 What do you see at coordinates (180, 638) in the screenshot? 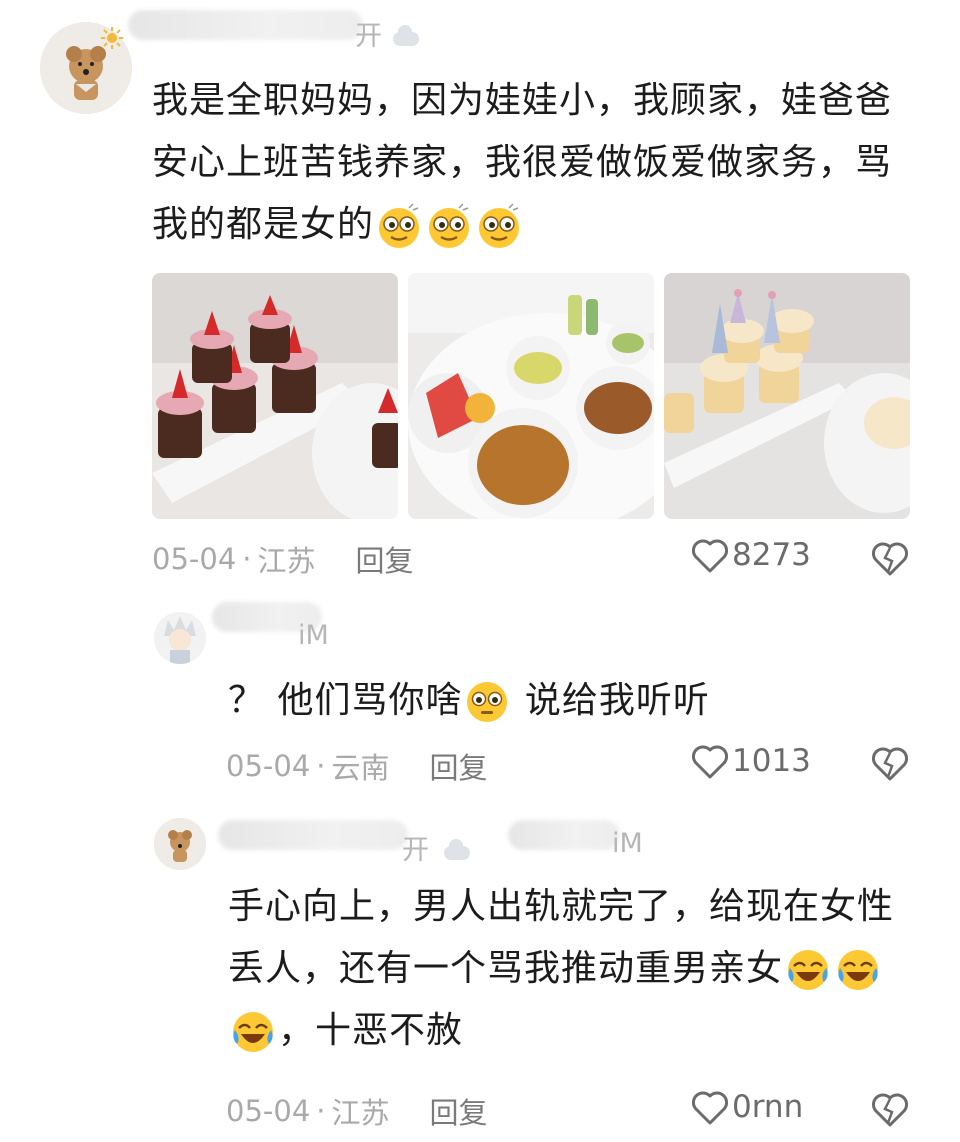
I see `avatar-anime` at bounding box center [180, 638].